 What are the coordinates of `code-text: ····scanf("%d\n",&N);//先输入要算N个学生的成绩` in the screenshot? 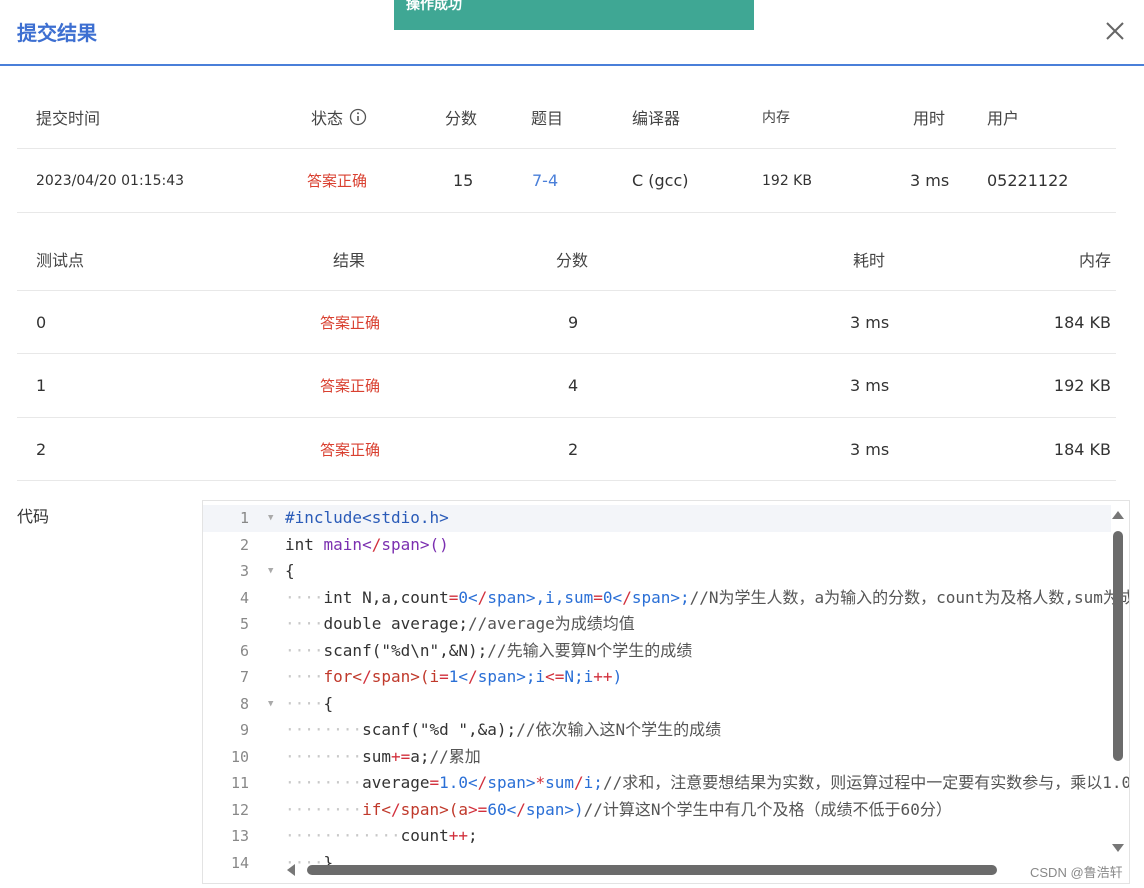 It's located at (489, 650).